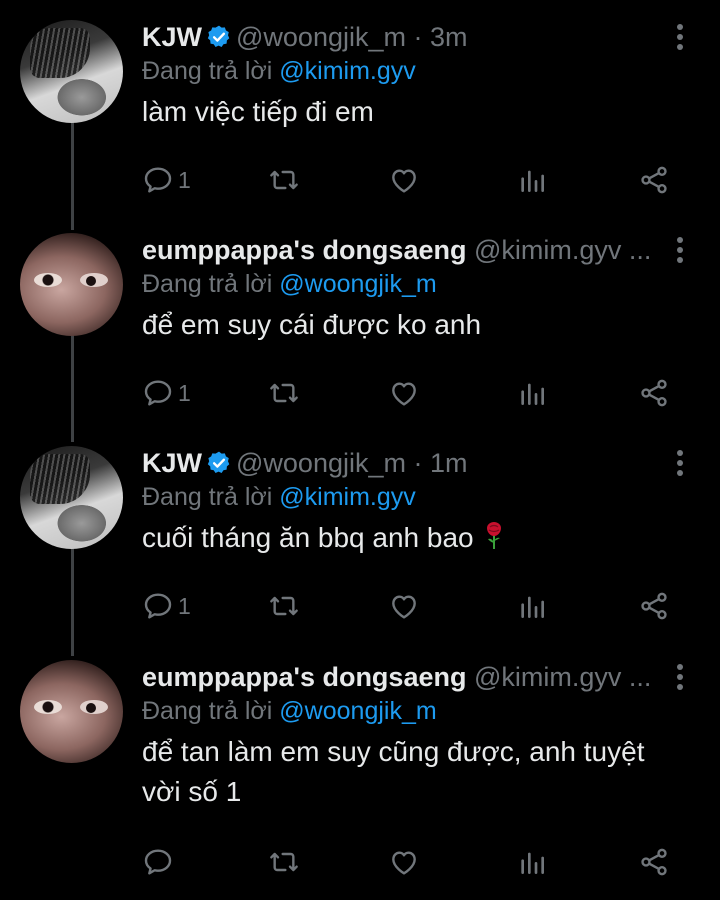  I want to click on handle-time: @woongjik_m · 1m, so click(352, 463).